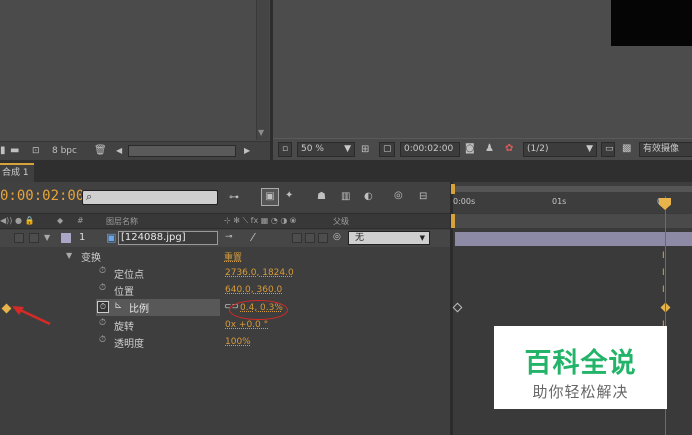 The height and width of the screenshot is (435, 692). Describe the element at coordinates (17, 172) in the screenshot. I see `tab-composition-1: 合成 1` at that location.